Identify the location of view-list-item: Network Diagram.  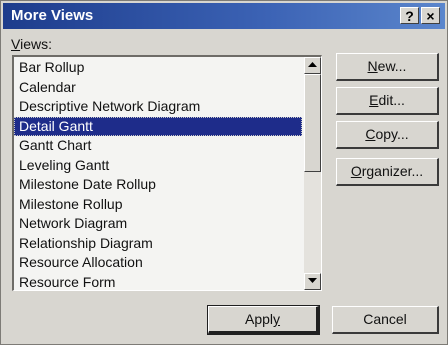
(158, 224).